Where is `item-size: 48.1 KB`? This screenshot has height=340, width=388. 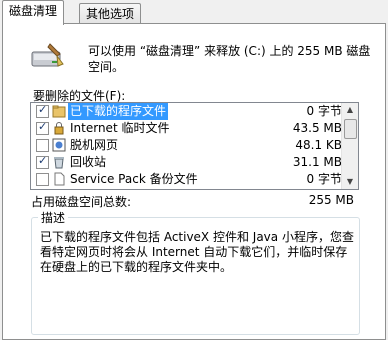 item-size: 48.1 KB is located at coordinates (318, 145).